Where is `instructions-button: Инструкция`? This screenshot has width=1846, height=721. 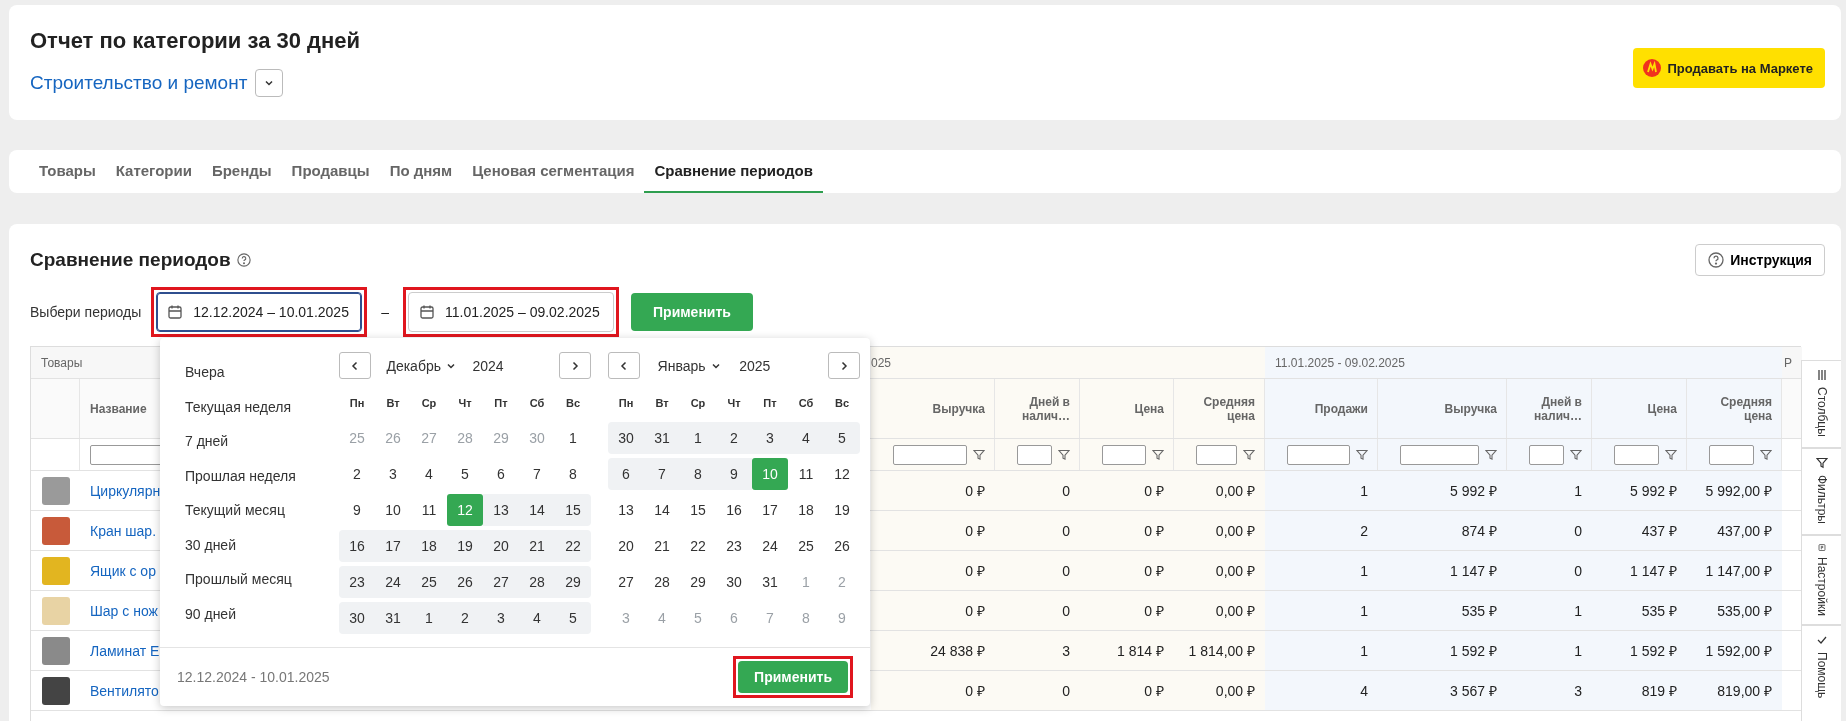 instructions-button: Инструкция is located at coordinates (1760, 260).